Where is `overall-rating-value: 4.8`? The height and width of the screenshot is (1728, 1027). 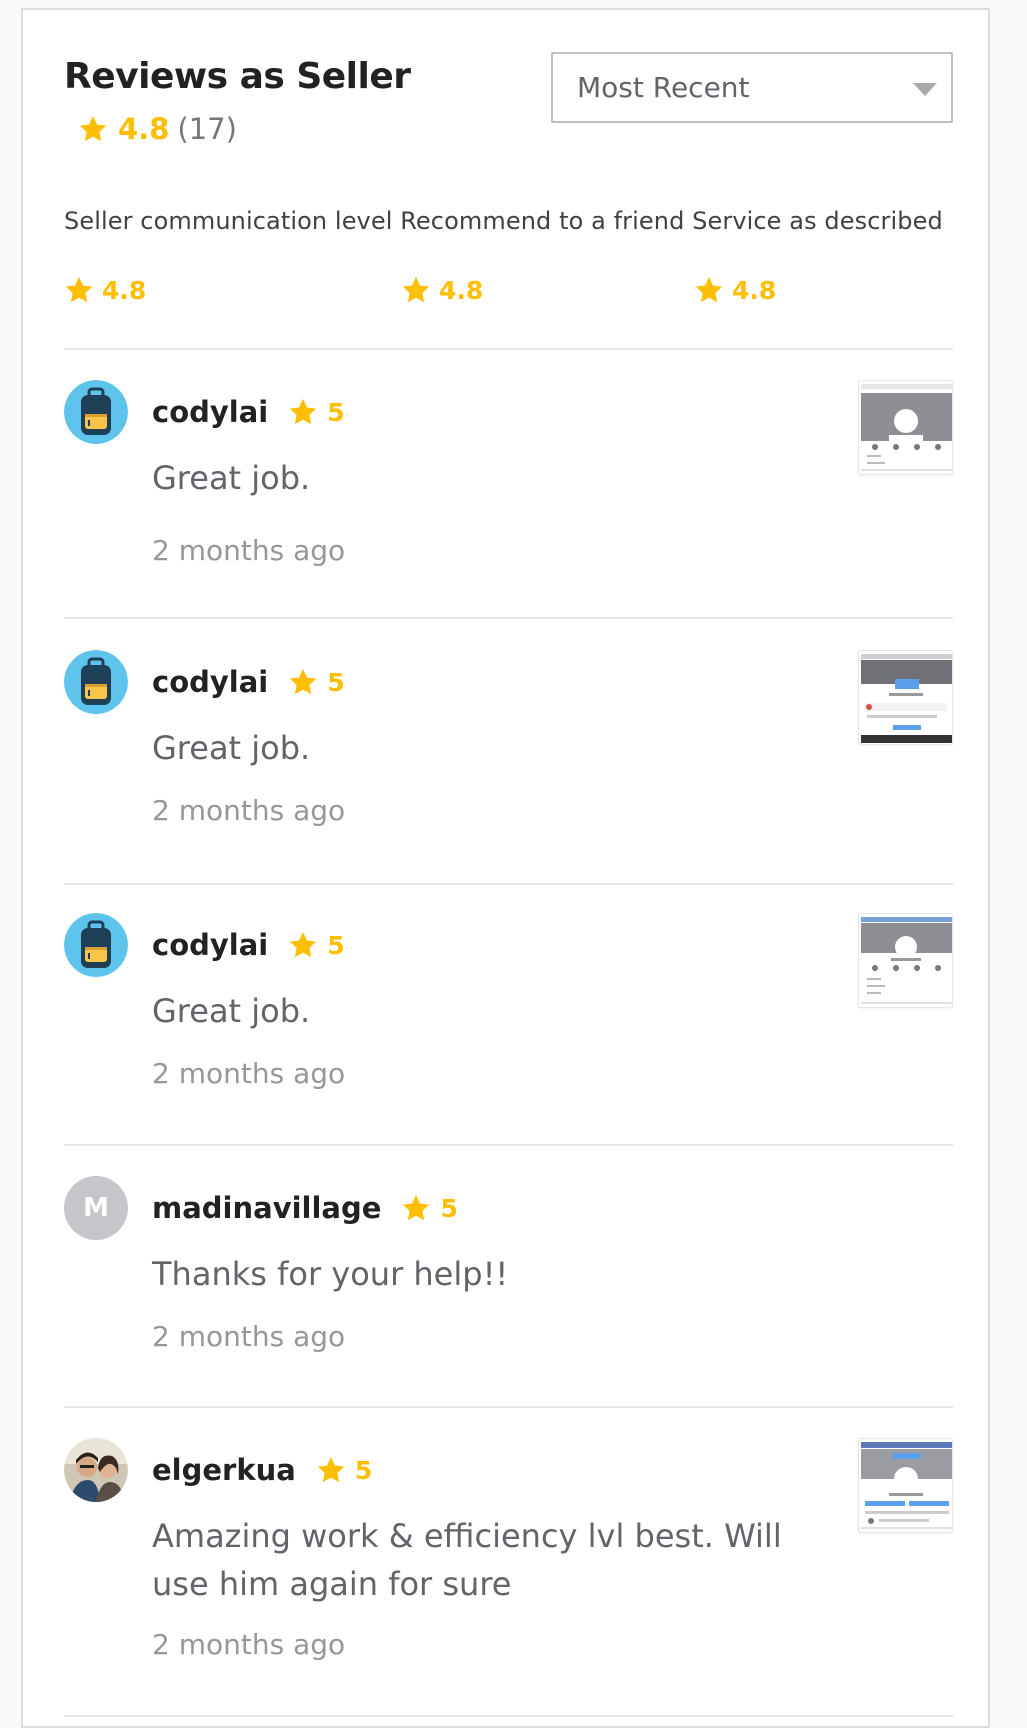
overall-rating-value: 4.8 is located at coordinates (144, 129).